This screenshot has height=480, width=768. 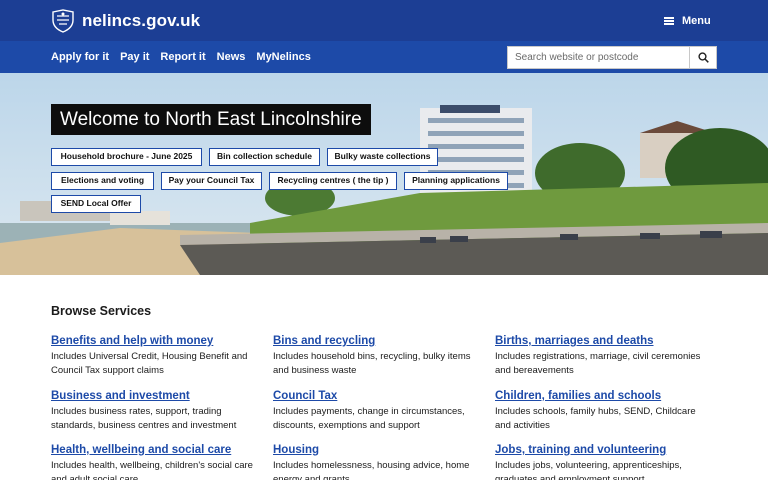 I want to click on nav-mynelincs: MyNelincs, so click(x=283, y=57).